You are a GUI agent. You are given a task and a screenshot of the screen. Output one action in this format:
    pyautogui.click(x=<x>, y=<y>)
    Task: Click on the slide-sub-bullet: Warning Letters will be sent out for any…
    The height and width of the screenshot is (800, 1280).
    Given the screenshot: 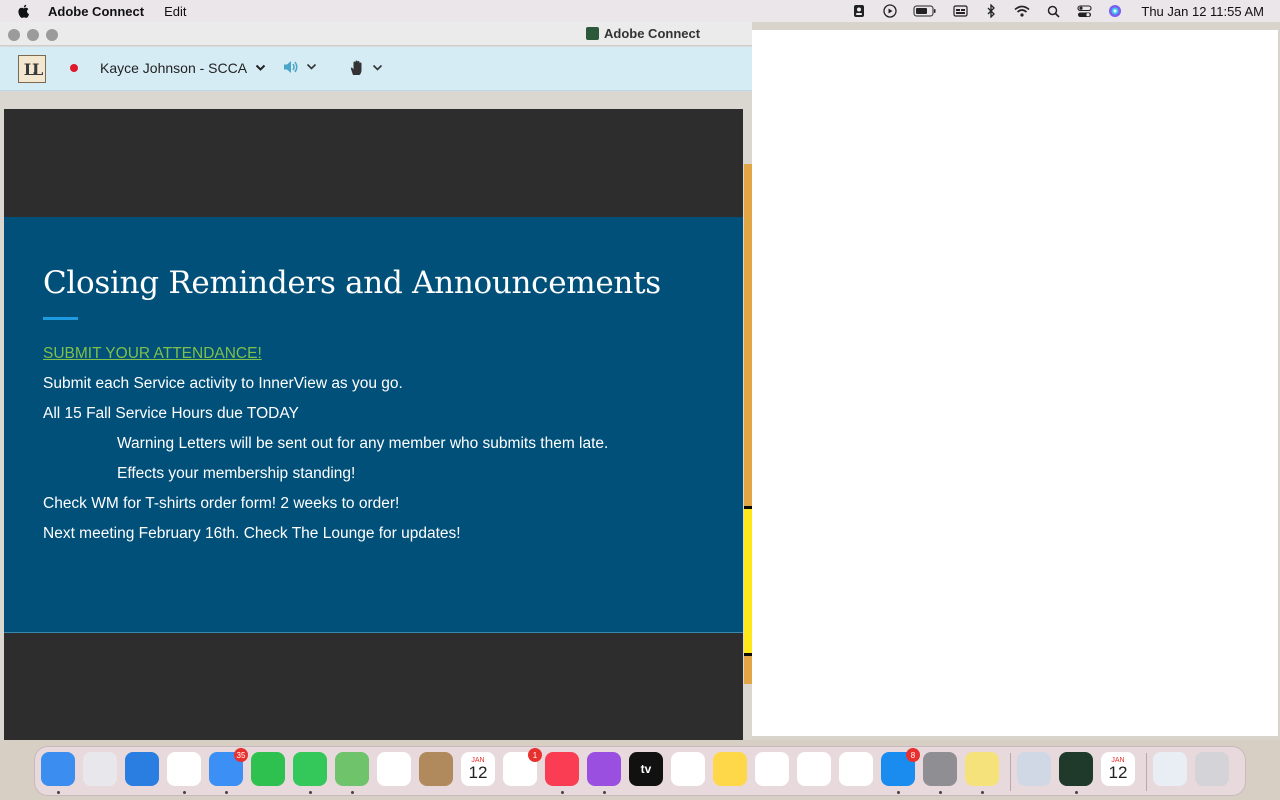 What is the action you would take?
    pyautogui.click(x=363, y=443)
    